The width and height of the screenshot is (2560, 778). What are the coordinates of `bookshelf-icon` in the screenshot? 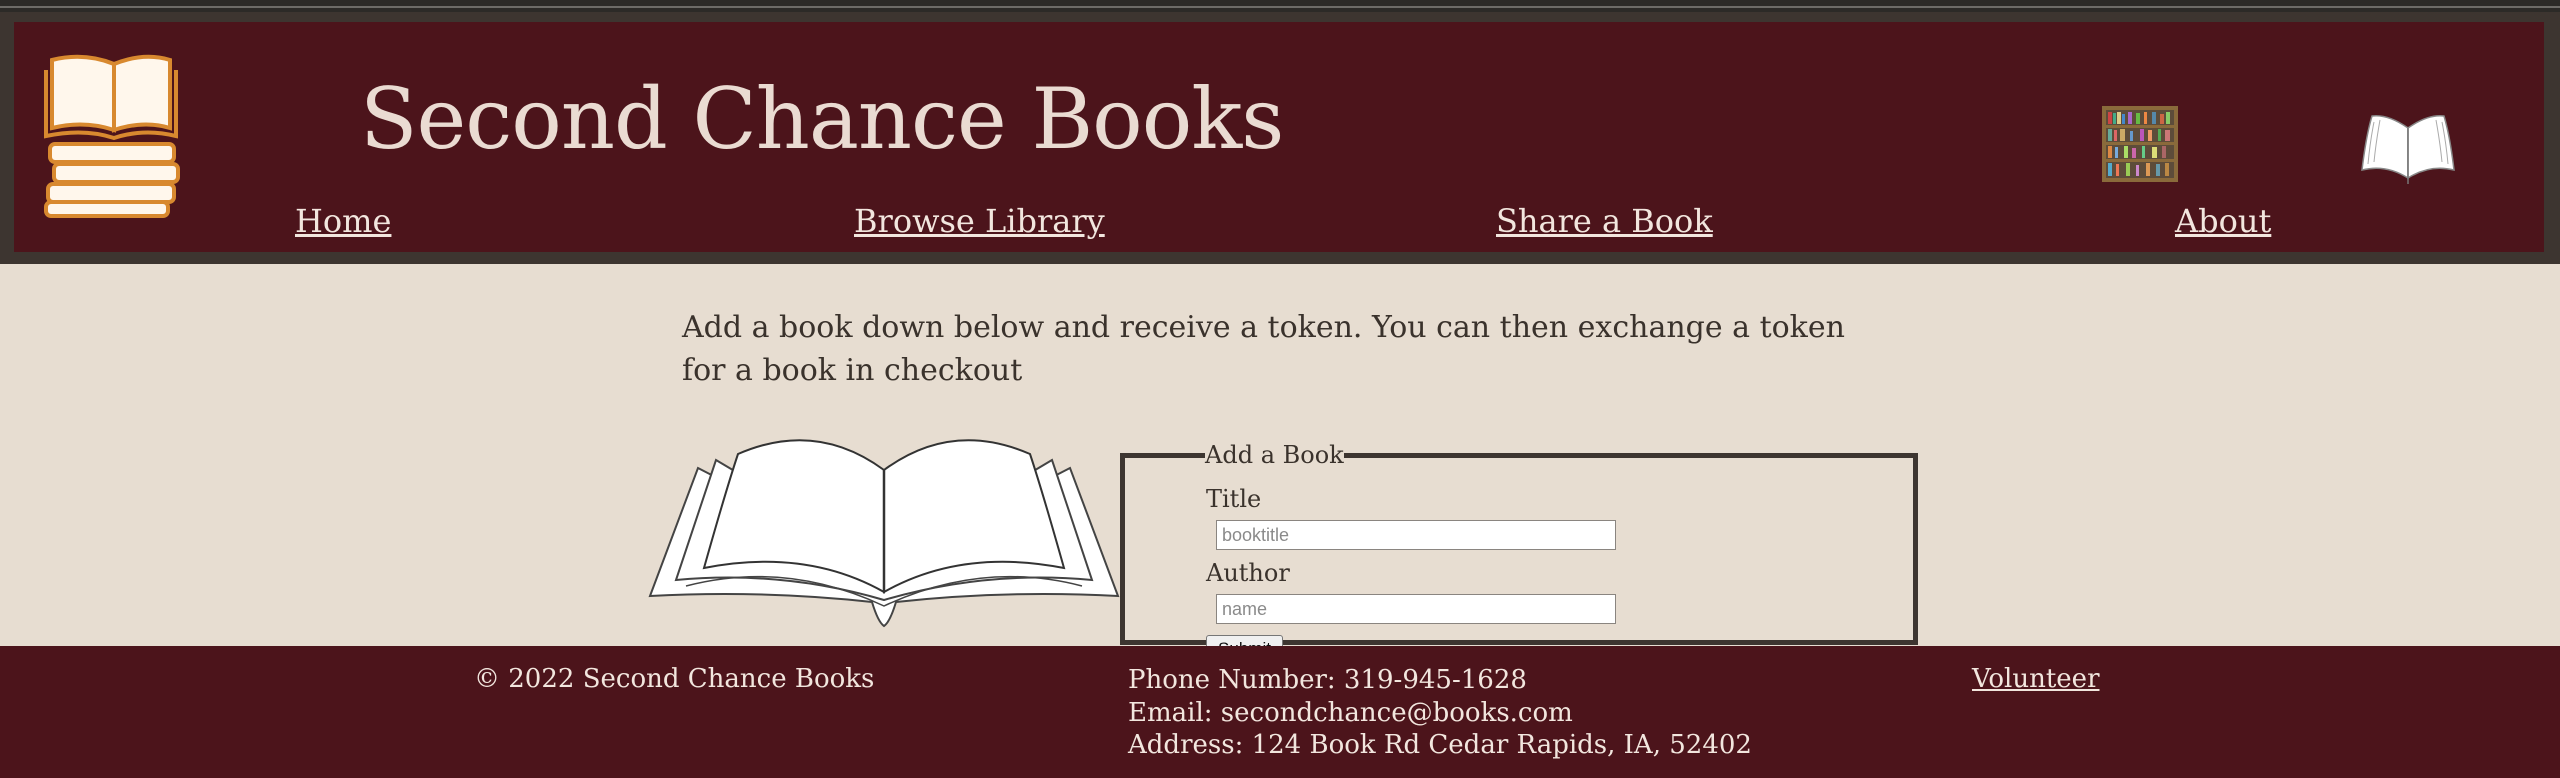 It's located at (2140, 144).